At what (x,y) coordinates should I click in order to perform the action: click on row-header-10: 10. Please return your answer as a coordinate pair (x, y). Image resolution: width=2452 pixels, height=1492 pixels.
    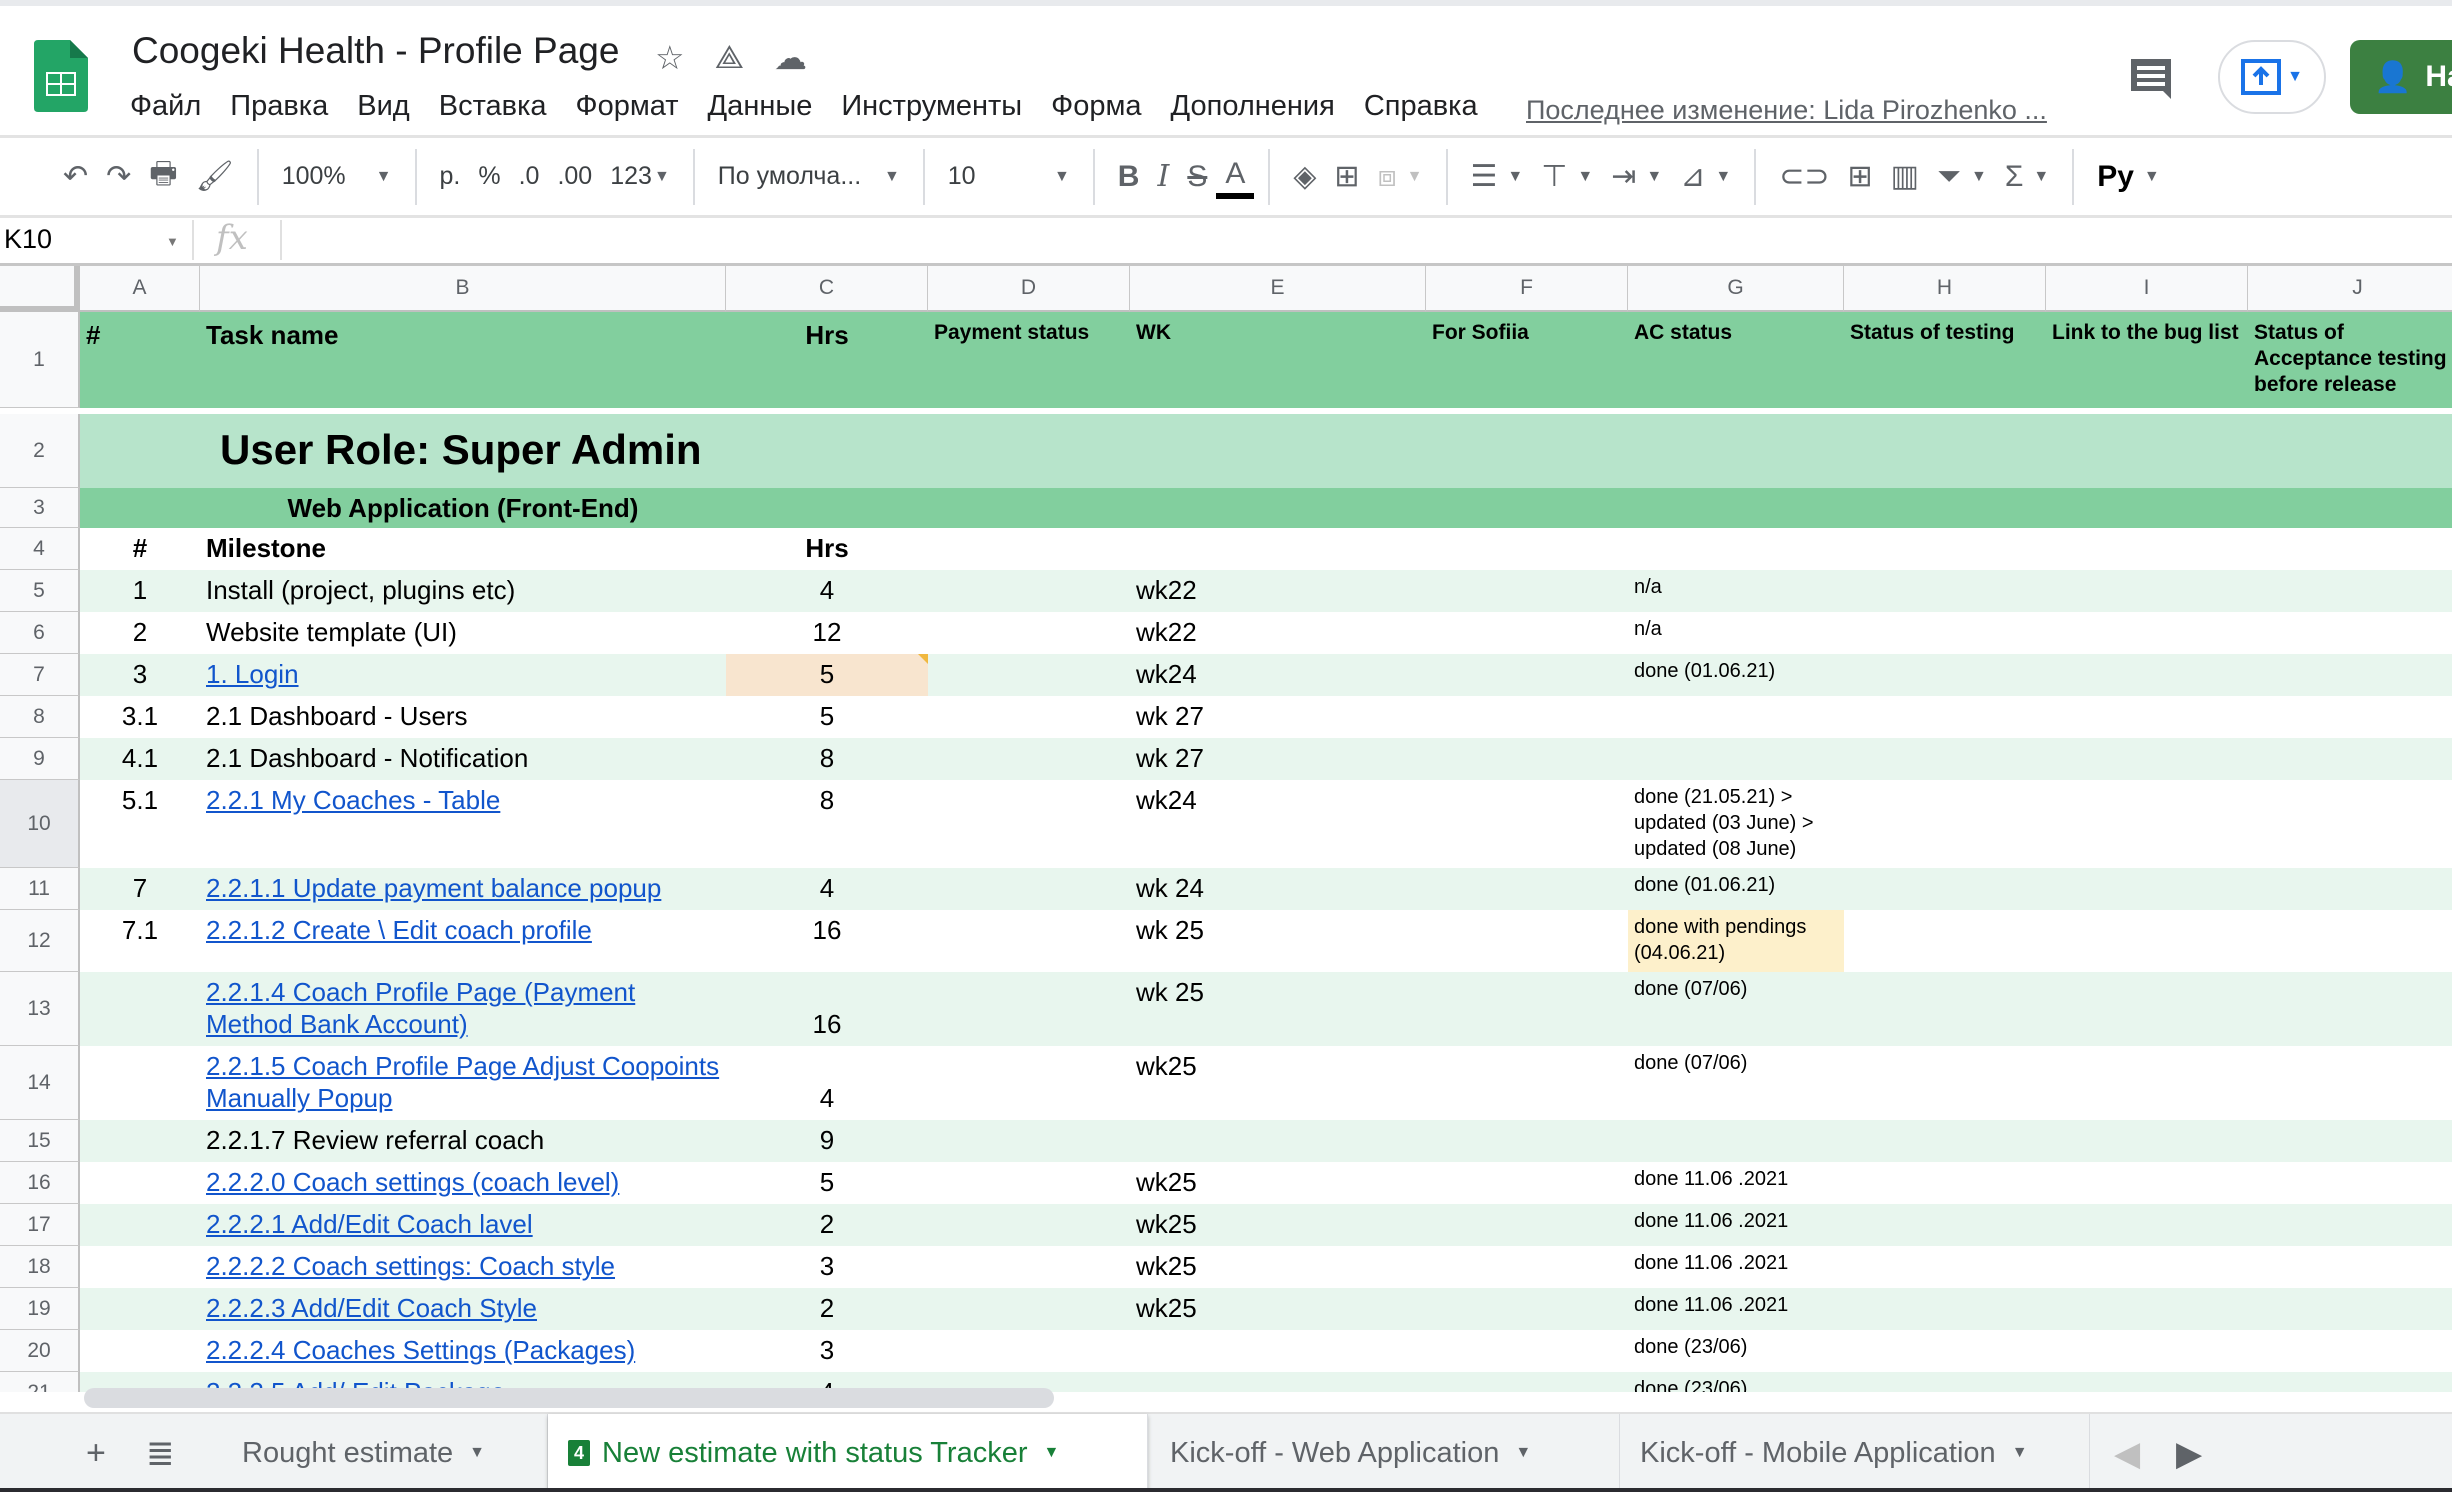
    Looking at the image, I should click on (40, 824).